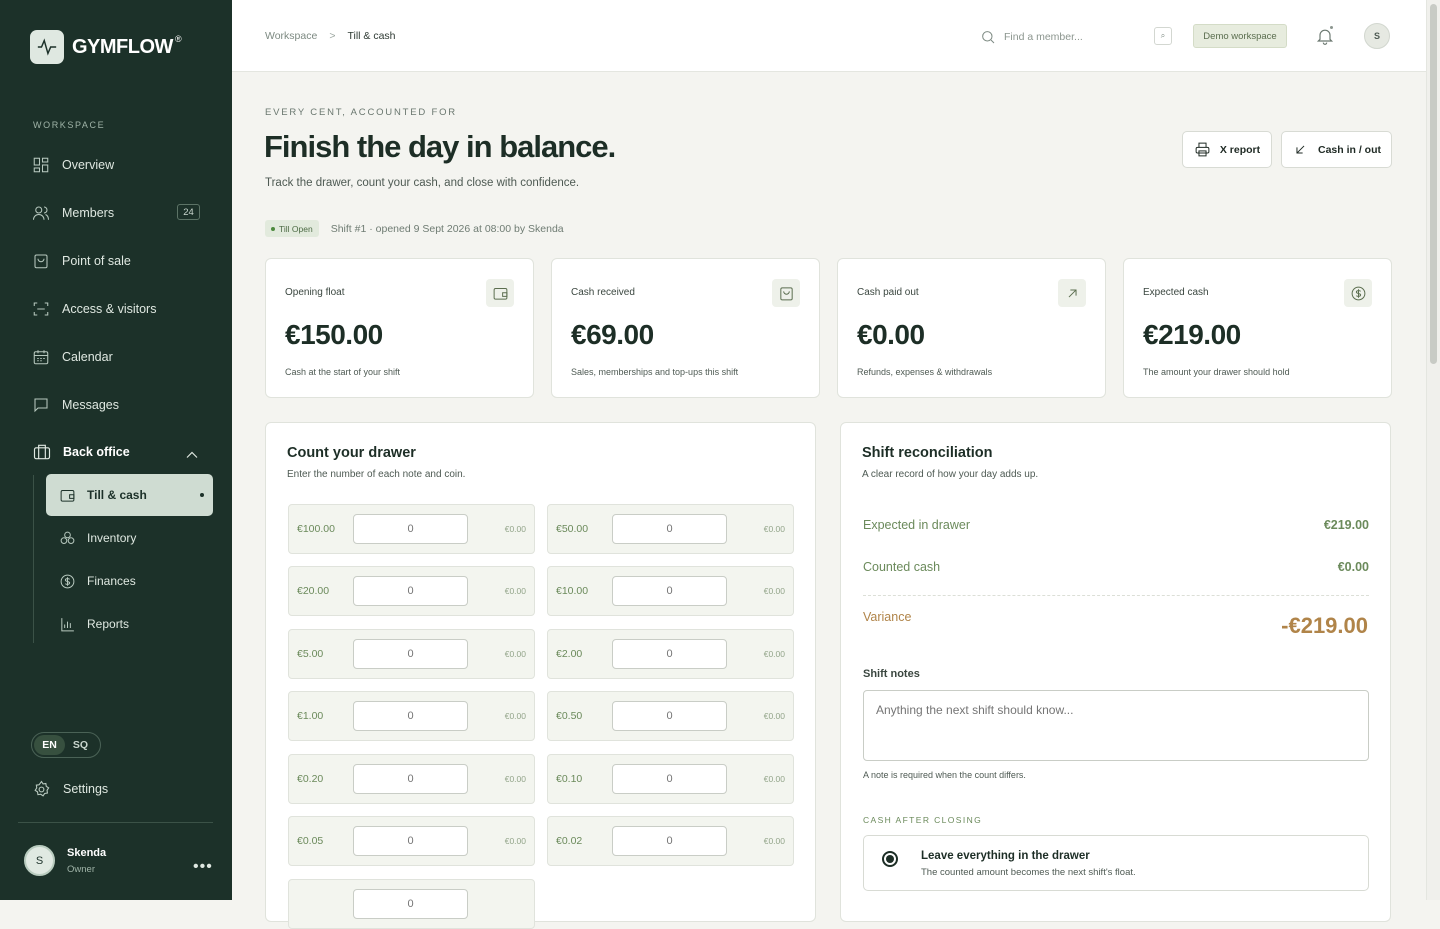  What do you see at coordinates (292, 228) in the screenshot?
I see `status-badge: Till Open` at bounding box center [292, 228].